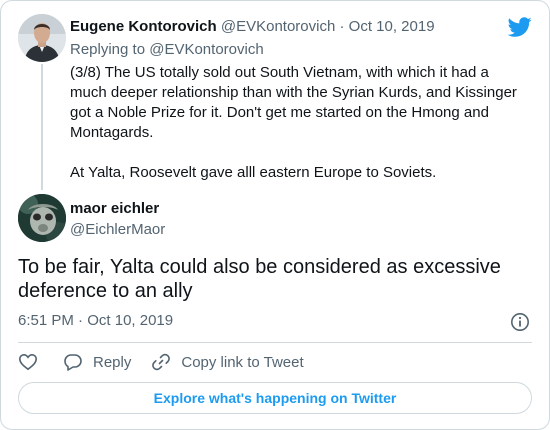 This screenshot has height=430, width=550. I want to click on heart-icon, so click(28, 362).